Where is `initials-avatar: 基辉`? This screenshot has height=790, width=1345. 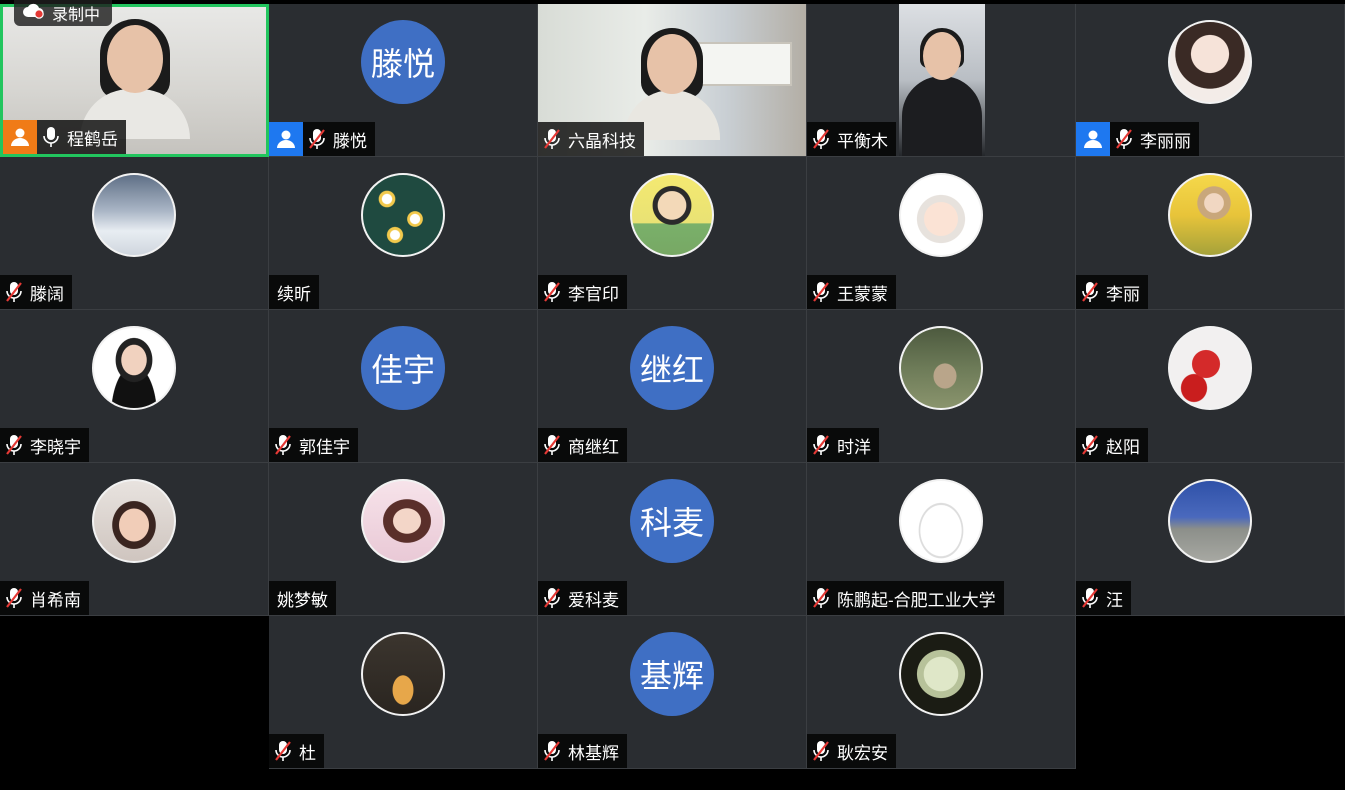 initials-avatar: 基辉 is located at coordinates (672, 674).